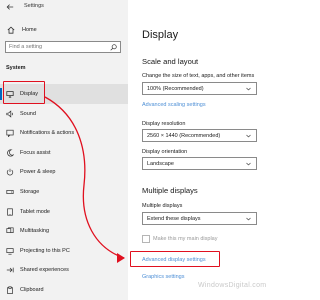 Image resolution: width=320 pixels, height=300 pixels. What do you see at coordinates (64, 172) in the screenshot?
I see `sidebar-item-power-sleep: Power & sleep` at bounding box center [64, 172].